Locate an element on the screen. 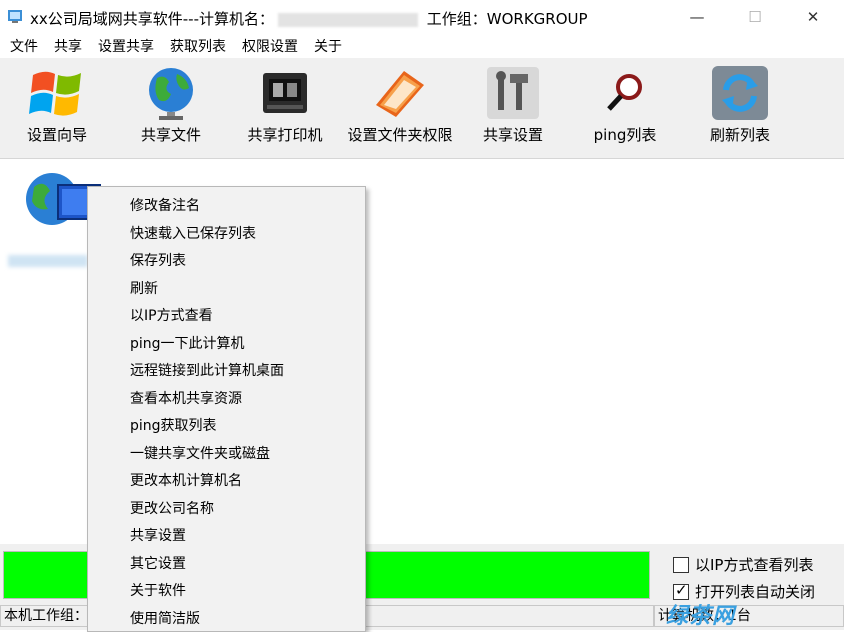 The image size is (844, 632). magnifier-icon is located at coordinates (624, 92).